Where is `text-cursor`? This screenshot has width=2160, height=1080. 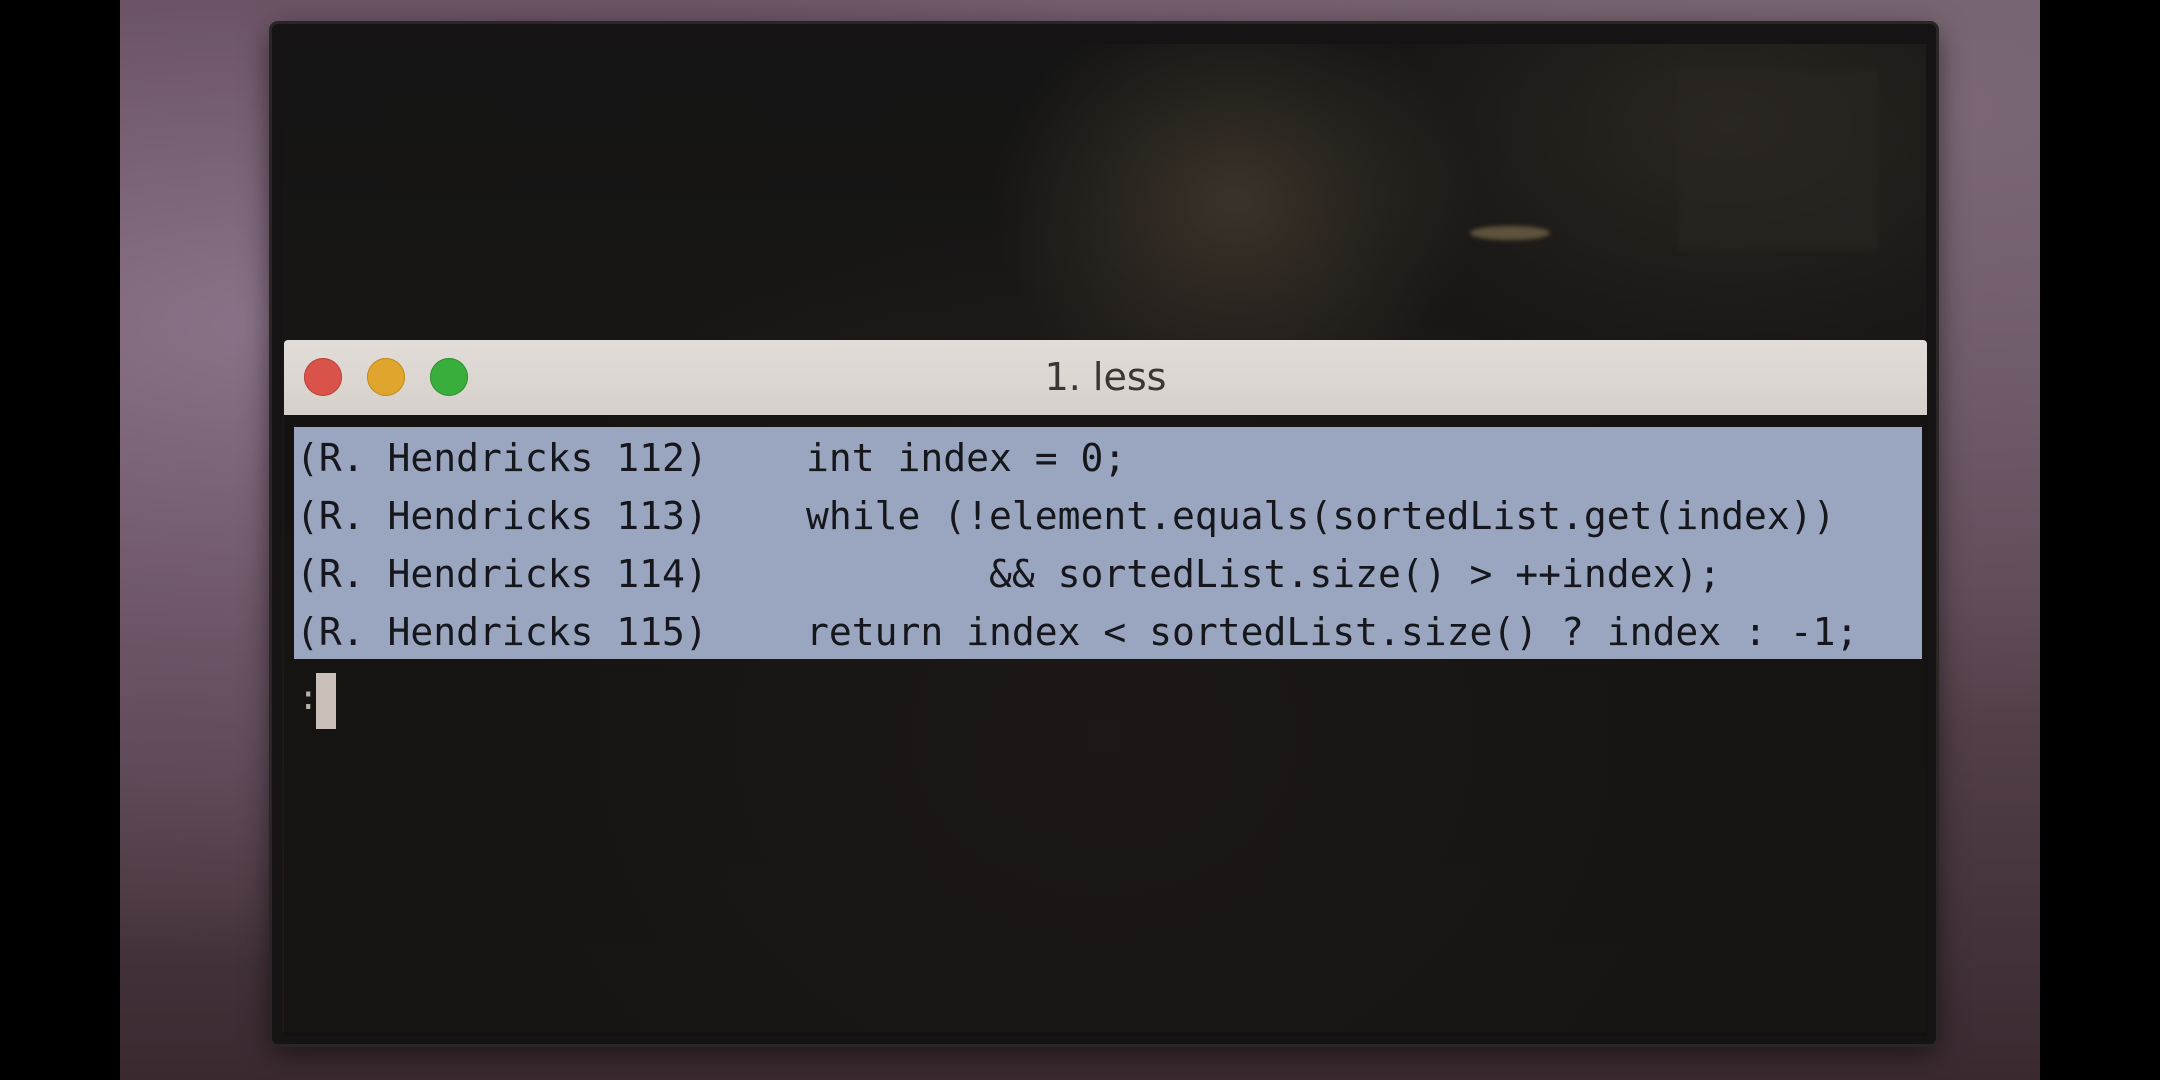 text-cursor is located at coordinates (326, 701).